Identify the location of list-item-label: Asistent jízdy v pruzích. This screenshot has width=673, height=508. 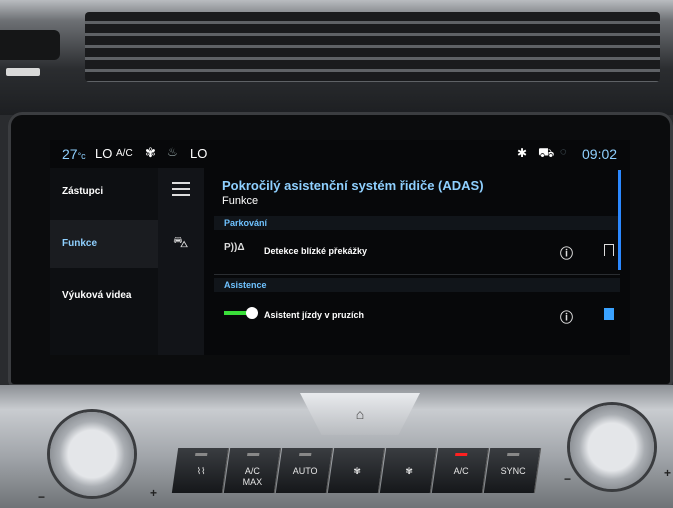
(314, 315).